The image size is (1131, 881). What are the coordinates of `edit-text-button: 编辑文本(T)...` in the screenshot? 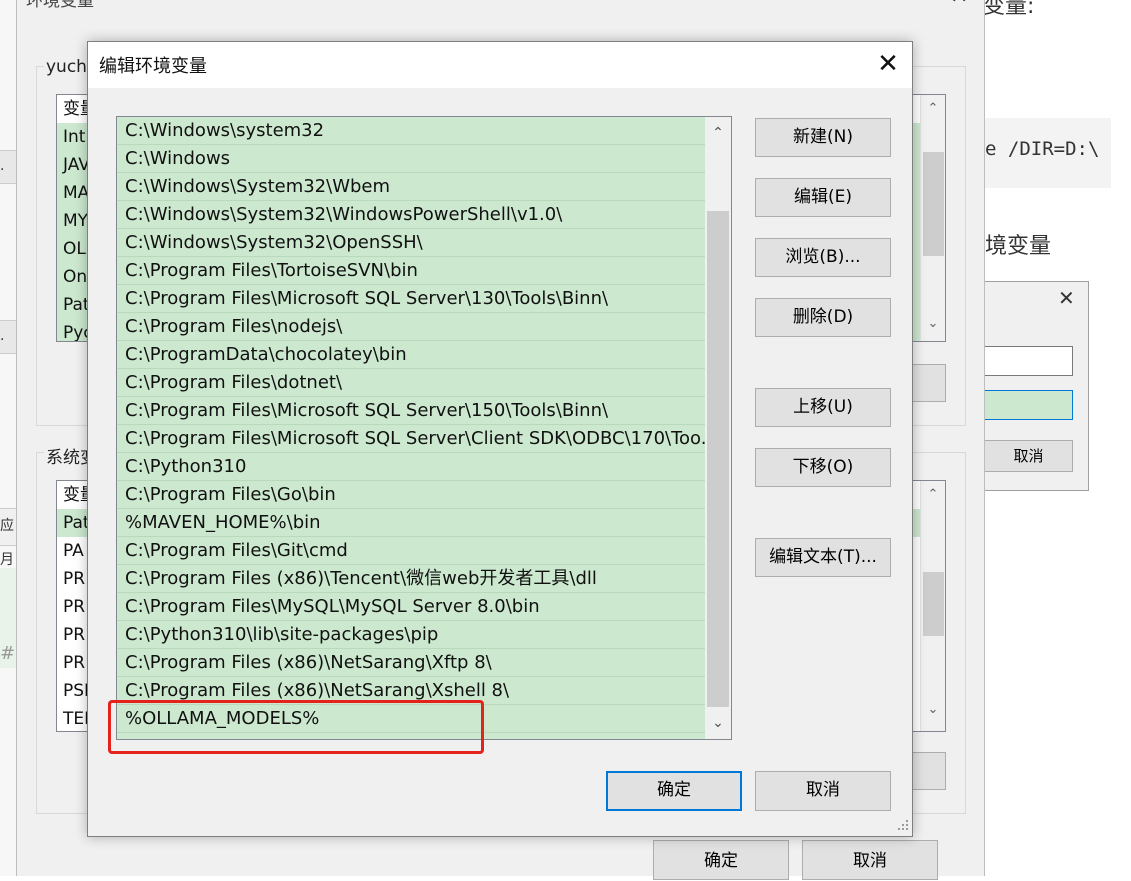 It's located at (823, 557).